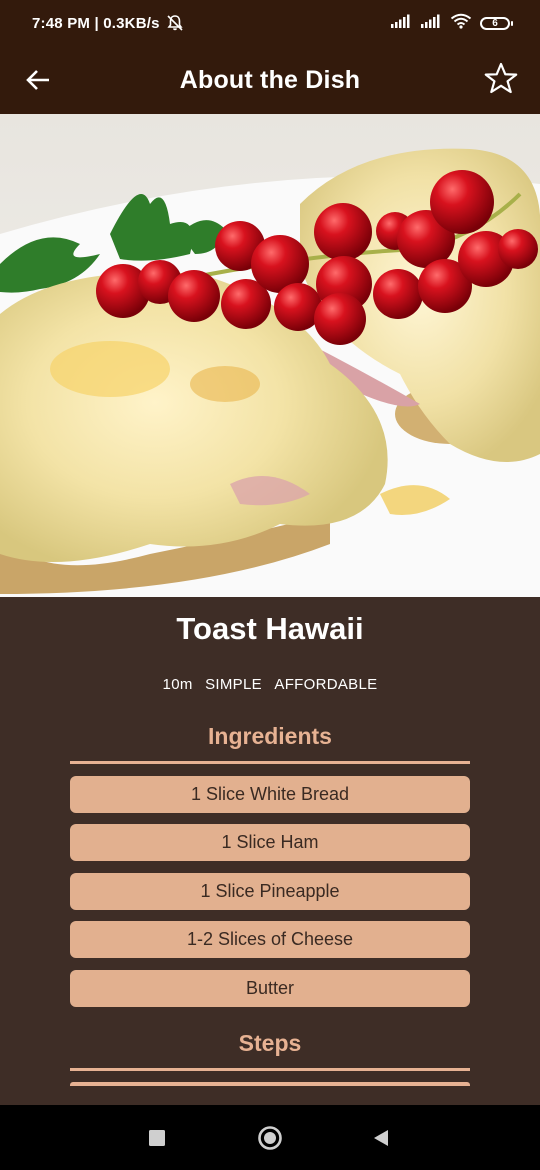 The height and width of the screenshot is (1170, 540). Describe the element at coordinates (233, 684) in the screenshot. I see `complexity-label: SIMPLE` at that location.